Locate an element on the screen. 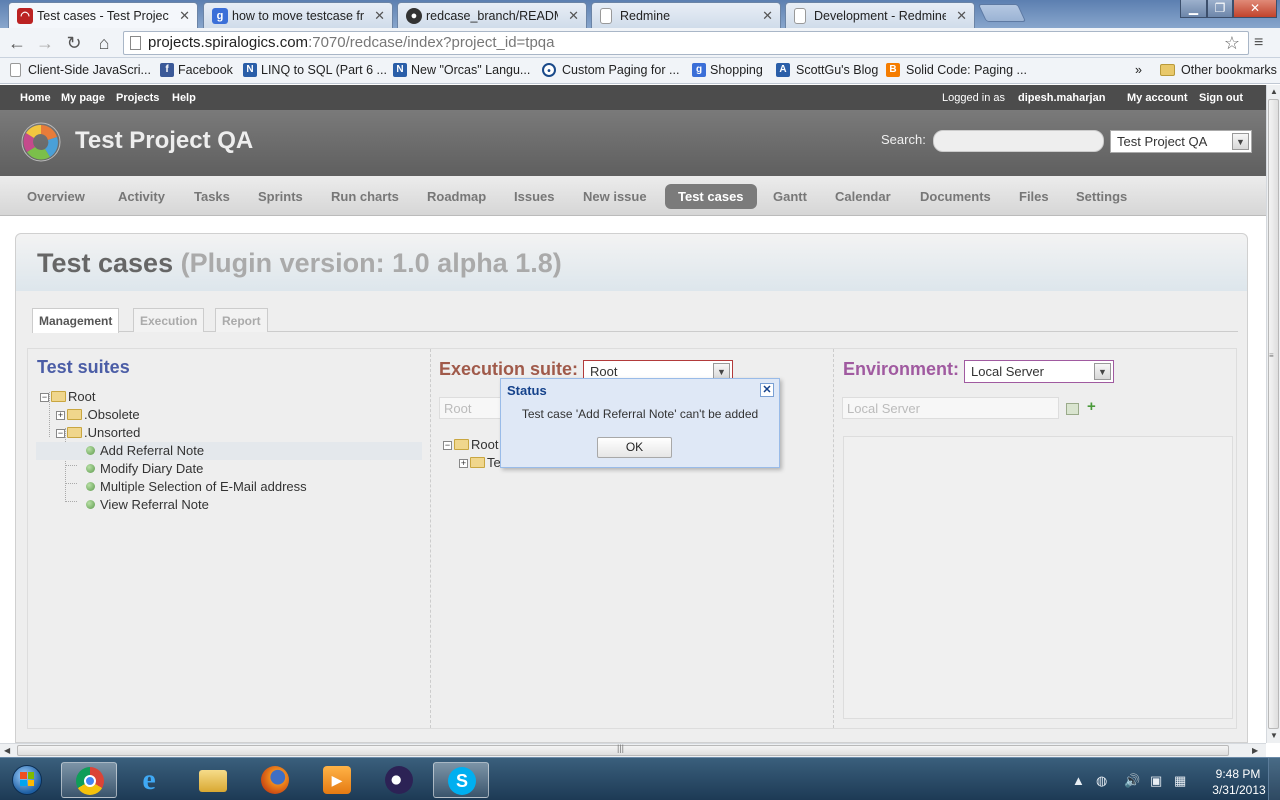 The width and height of the screenshot is (1280, 800). show-hidden-icons-icon: ▲ is located at coordinates (1078, 780).